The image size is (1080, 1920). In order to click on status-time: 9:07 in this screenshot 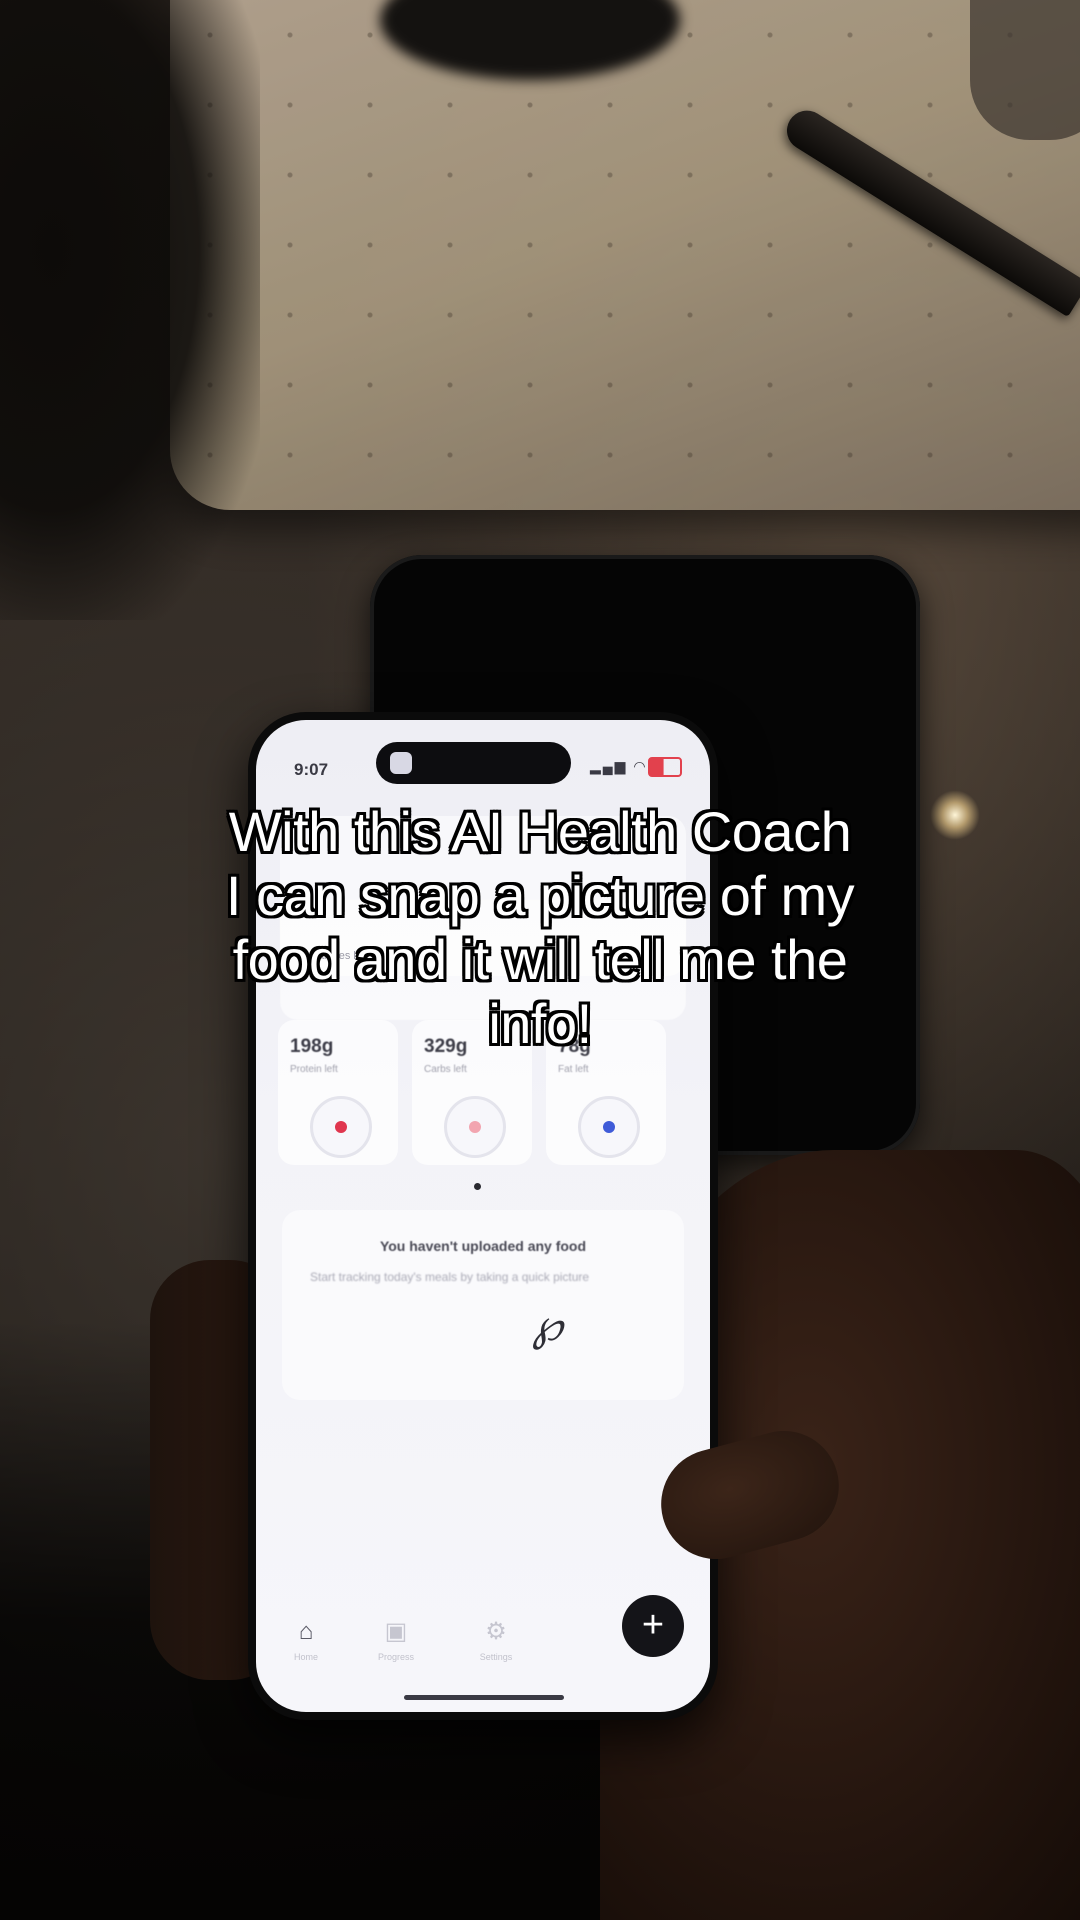, I will do `click(311, 769)`.